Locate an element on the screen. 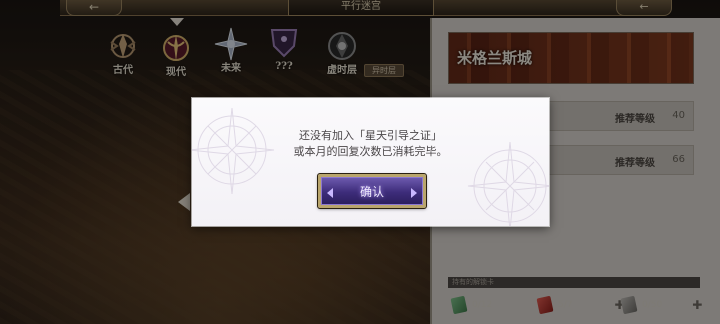 The image size is (720, 324). confirm-button-label: 确认 is located at coordinates (371, 191).